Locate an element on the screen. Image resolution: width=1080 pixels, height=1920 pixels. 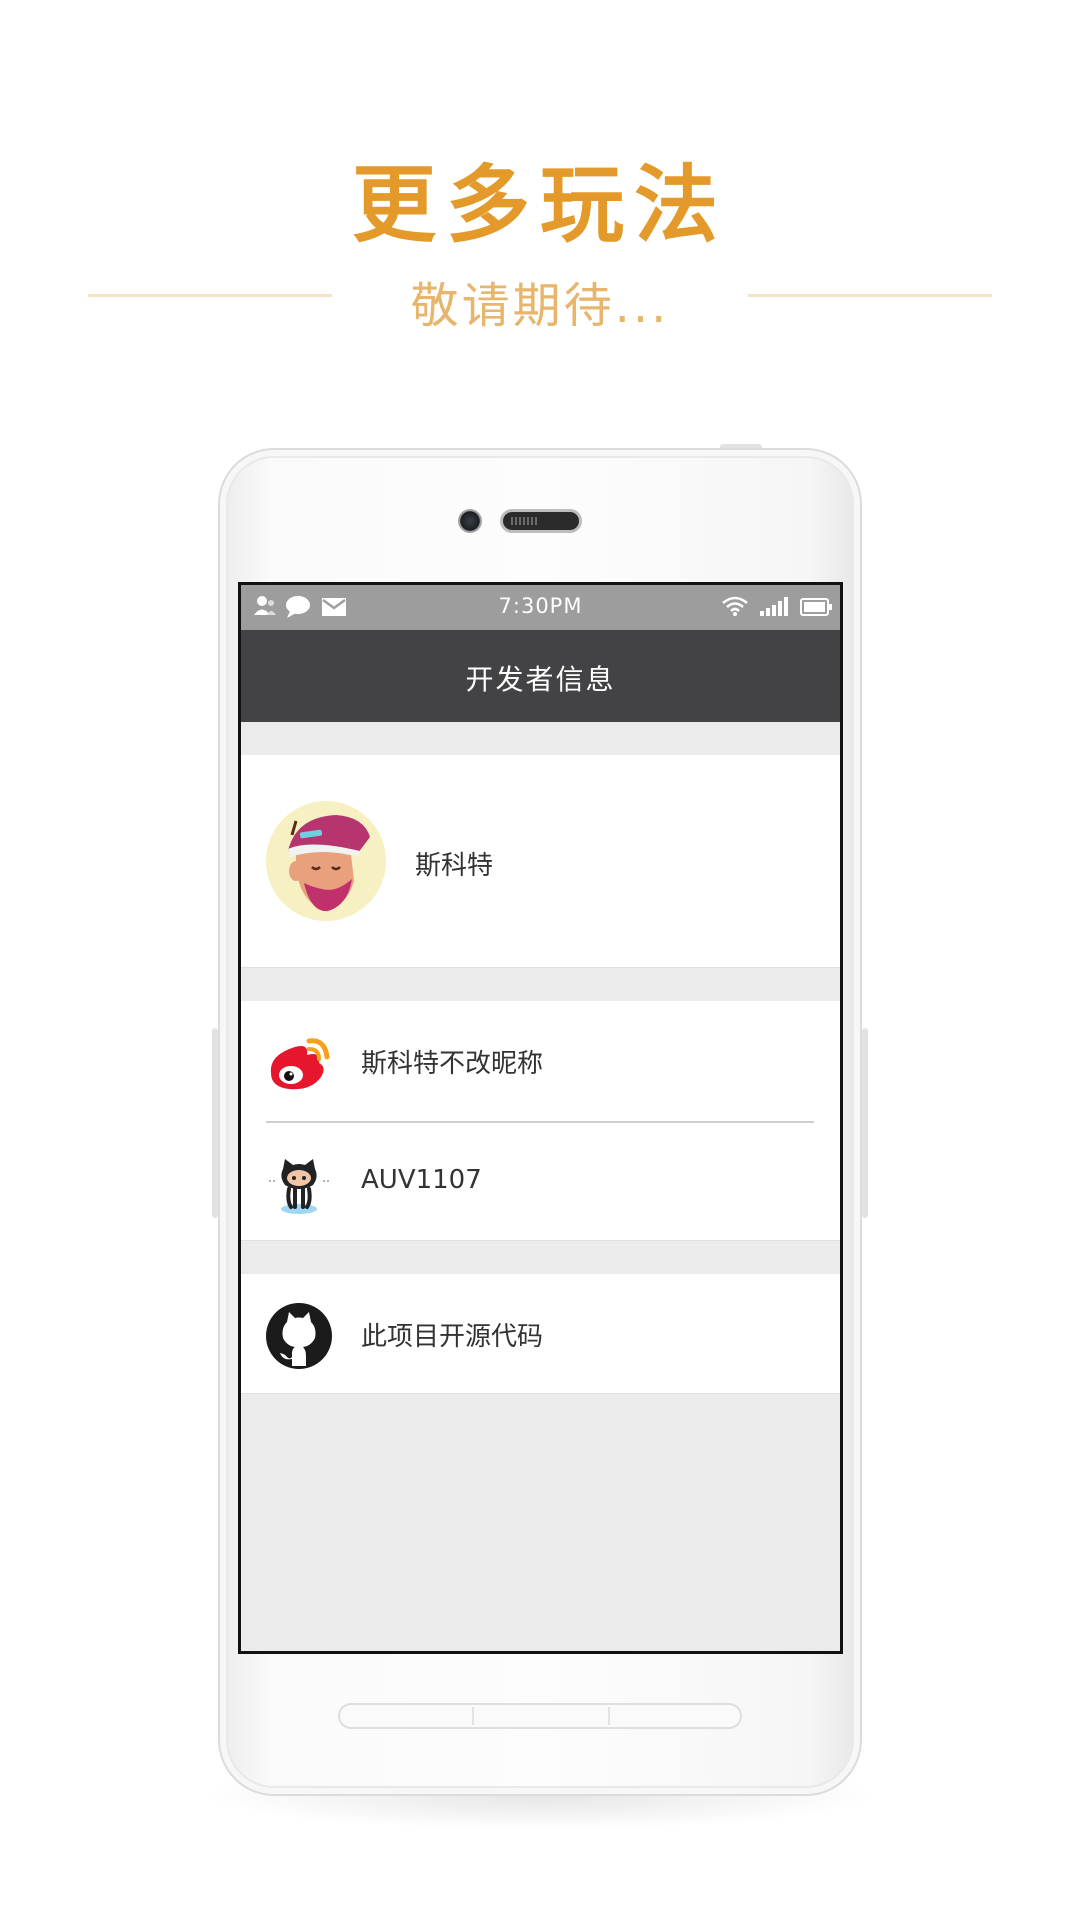
github-user-row: AUV1107 is located at coordinates (540, 1183).